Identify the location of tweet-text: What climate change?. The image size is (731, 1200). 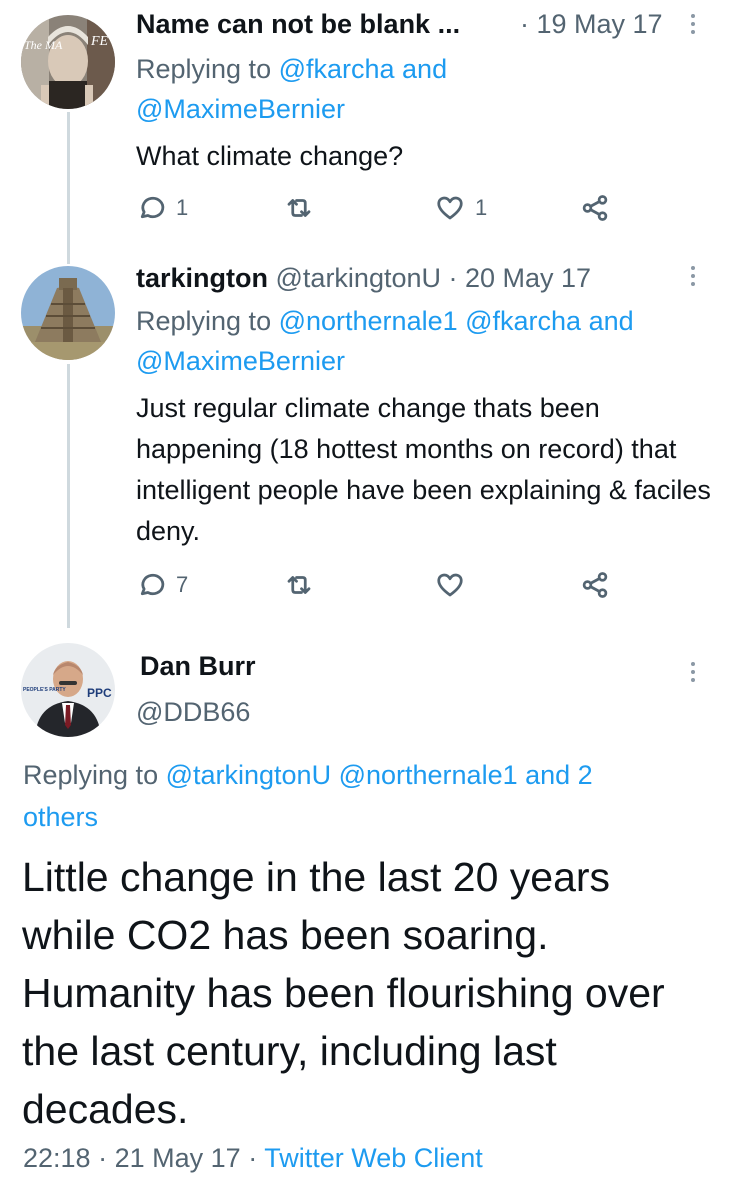
(270, 156).